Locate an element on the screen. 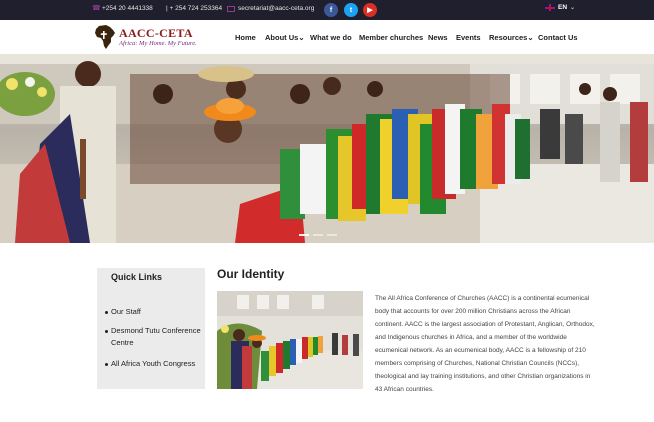  nav-news: News is located at coordinates (438, 37).